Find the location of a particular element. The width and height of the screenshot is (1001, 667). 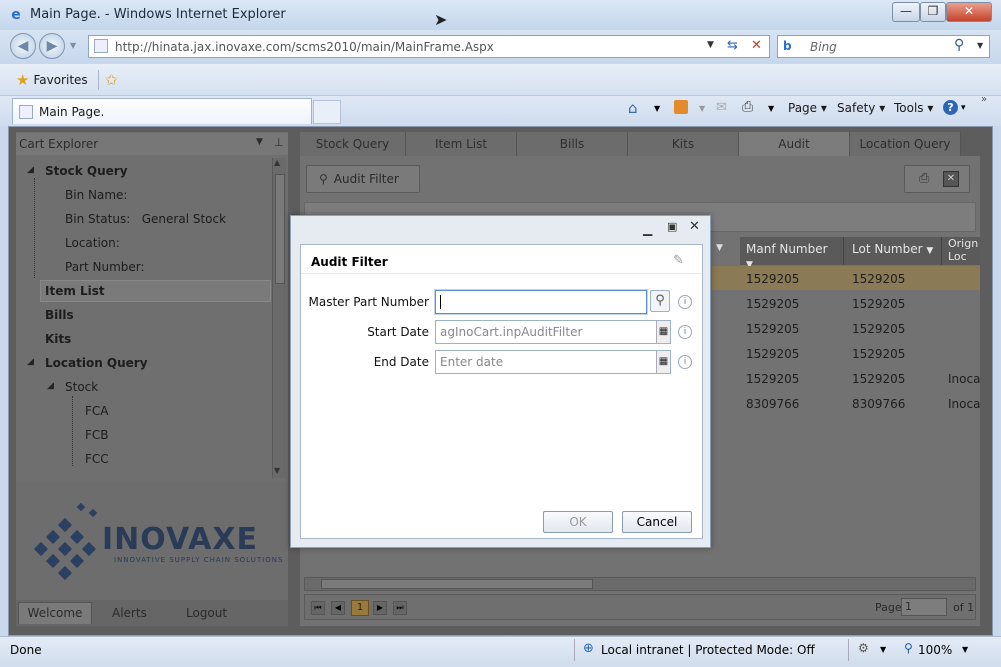

cell-orig: Inoca is located at coordinates (964, 379).